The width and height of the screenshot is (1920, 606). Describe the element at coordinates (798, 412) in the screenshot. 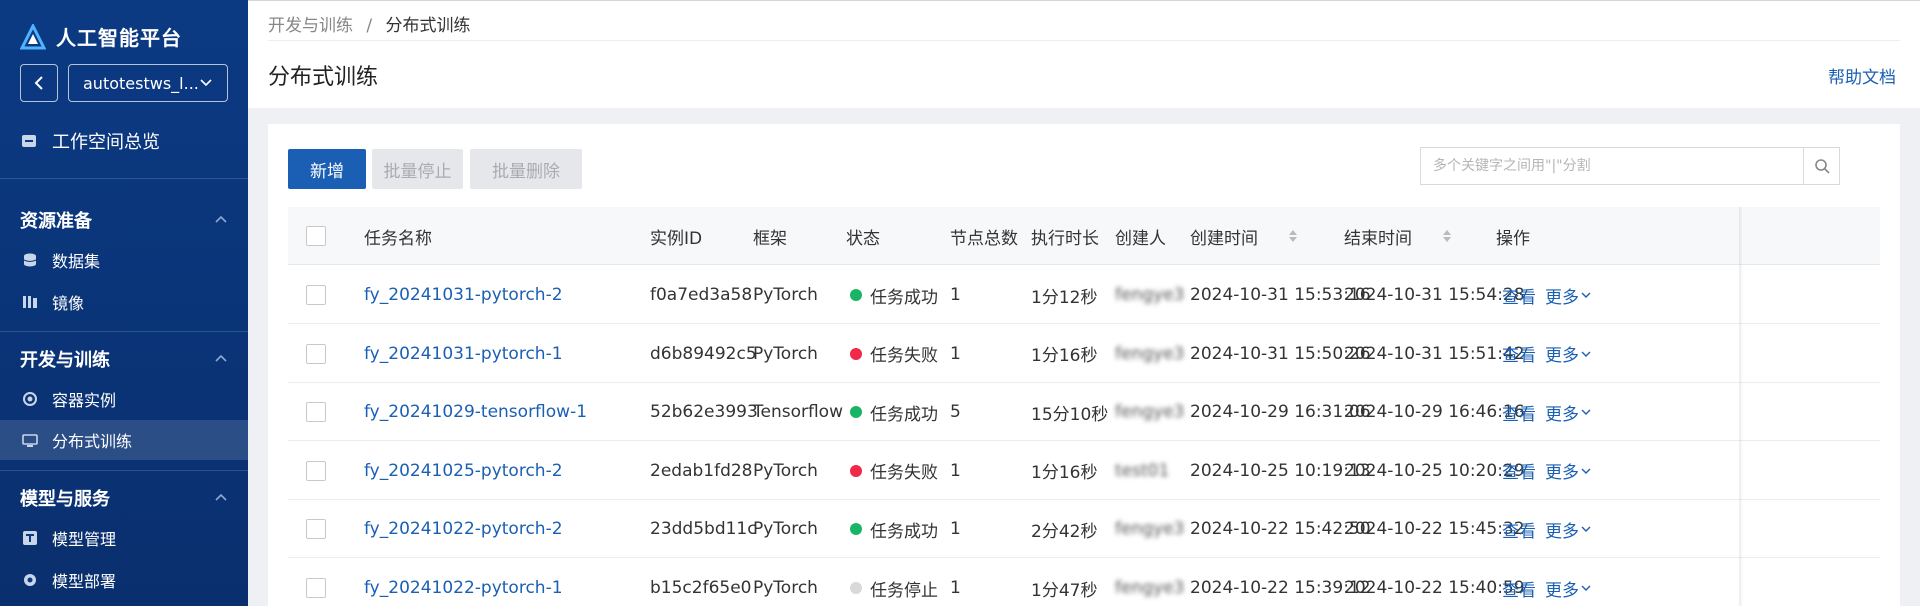

I see `framework: Tensorflow` at that location.